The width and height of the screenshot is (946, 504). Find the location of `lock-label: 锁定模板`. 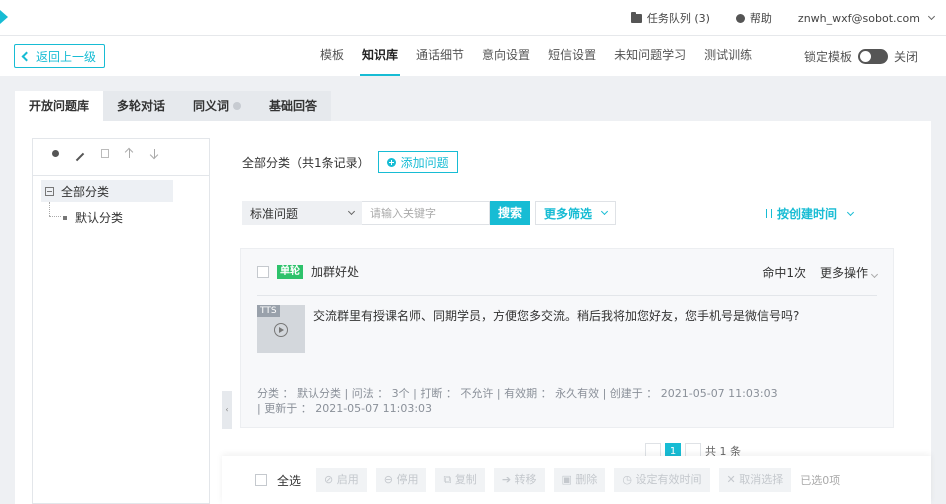

lock-label: 锁定模板 is located at coordinates (827, 56).